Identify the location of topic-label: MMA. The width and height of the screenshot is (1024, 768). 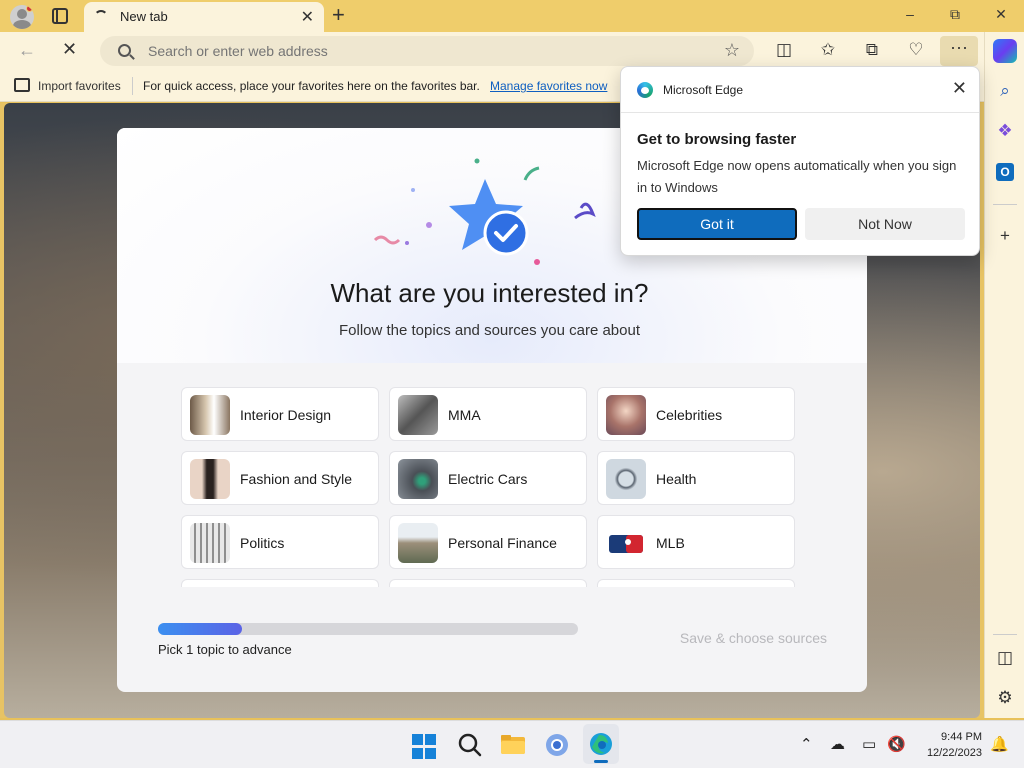
(464, 415).